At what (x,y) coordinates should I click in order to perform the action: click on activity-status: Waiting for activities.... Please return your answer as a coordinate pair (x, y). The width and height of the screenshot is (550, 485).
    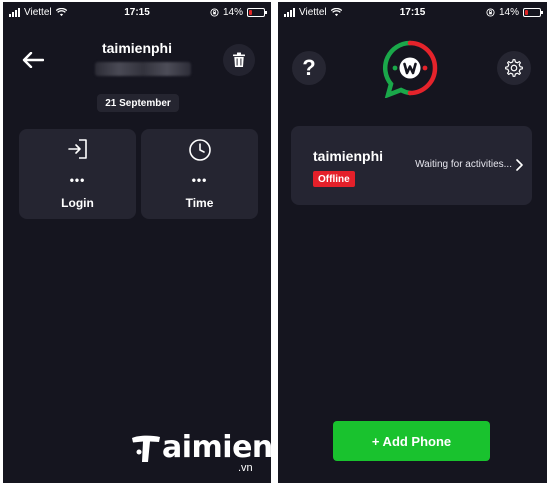
    Looking at the image, I should click on (463, 164).